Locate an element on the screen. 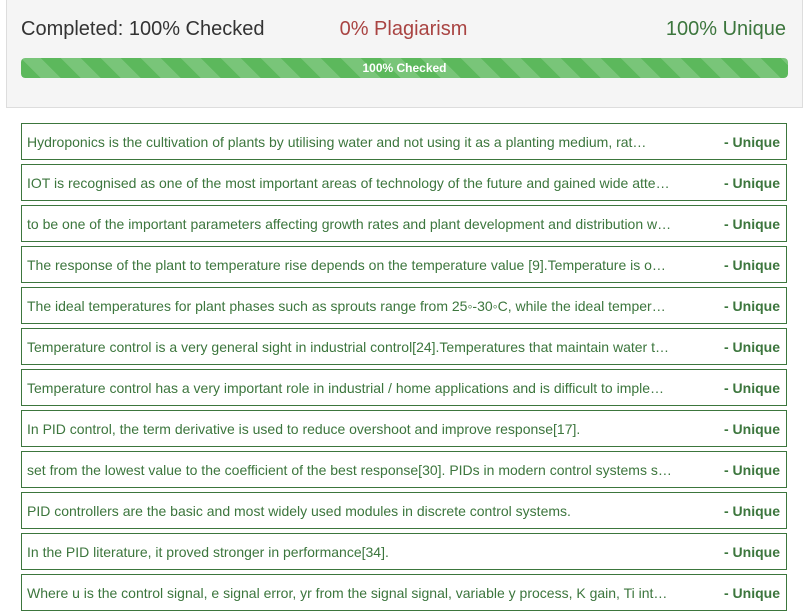  completed-status: Completed: 100% Checked is located at coordinates (143, 29).